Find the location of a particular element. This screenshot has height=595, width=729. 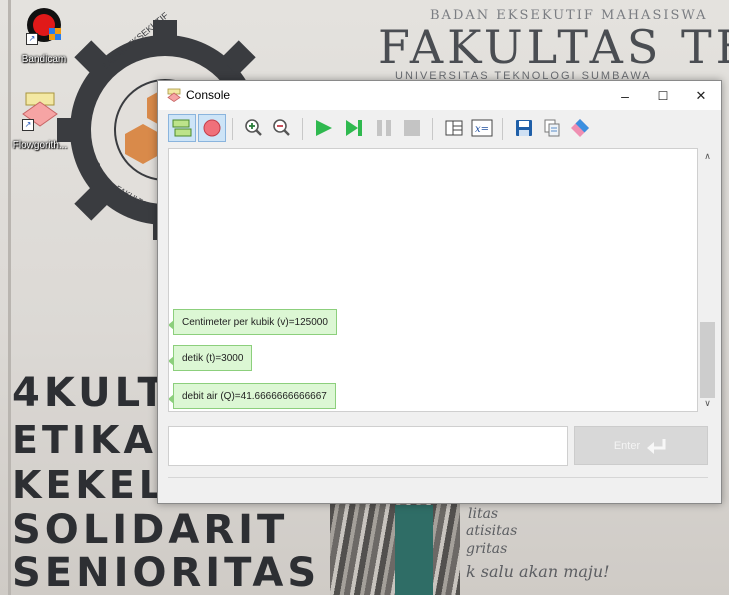

console-toolbar: x= is located at coordinates (439, 129).